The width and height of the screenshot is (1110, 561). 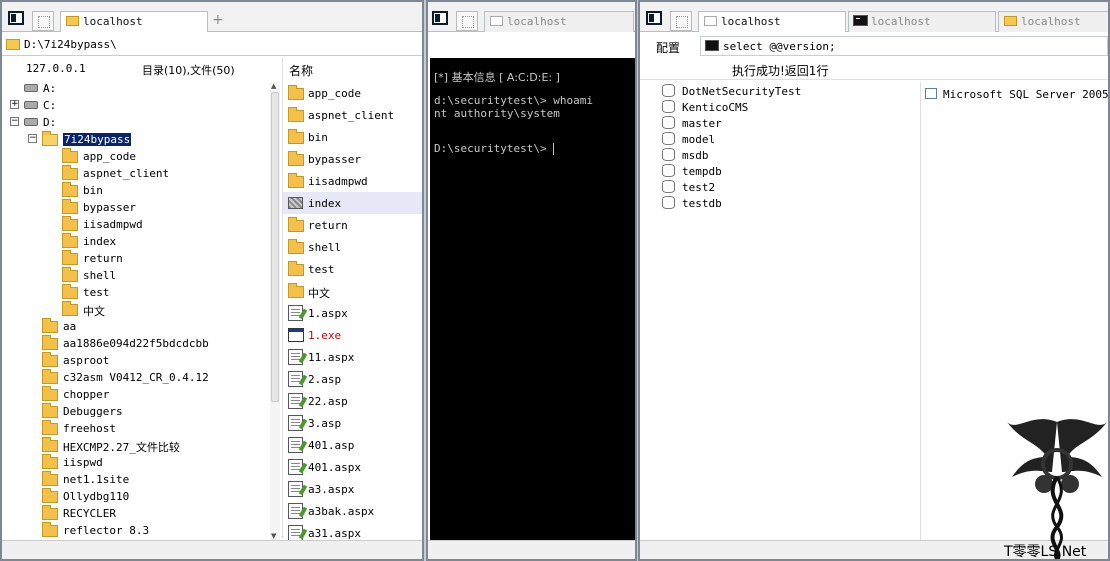 What do you see at coordinates (136, 360) in the screenshot?
I see `tree-folder: asproot` at bounding box center [136, 360].